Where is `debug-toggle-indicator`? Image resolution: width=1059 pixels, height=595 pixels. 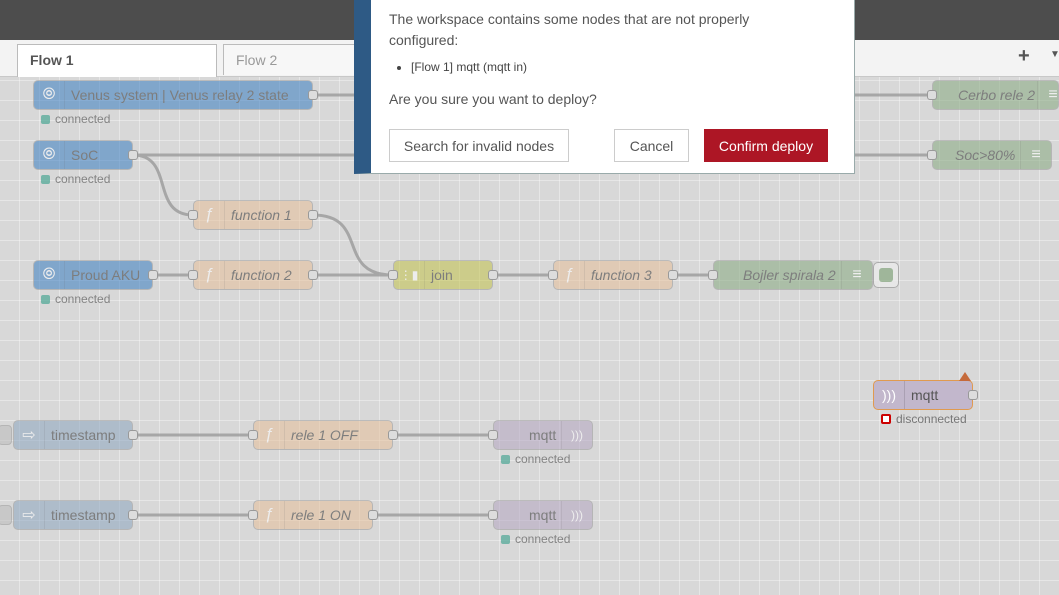
debug-toggle-indicator is located at coordinates (886, 275).